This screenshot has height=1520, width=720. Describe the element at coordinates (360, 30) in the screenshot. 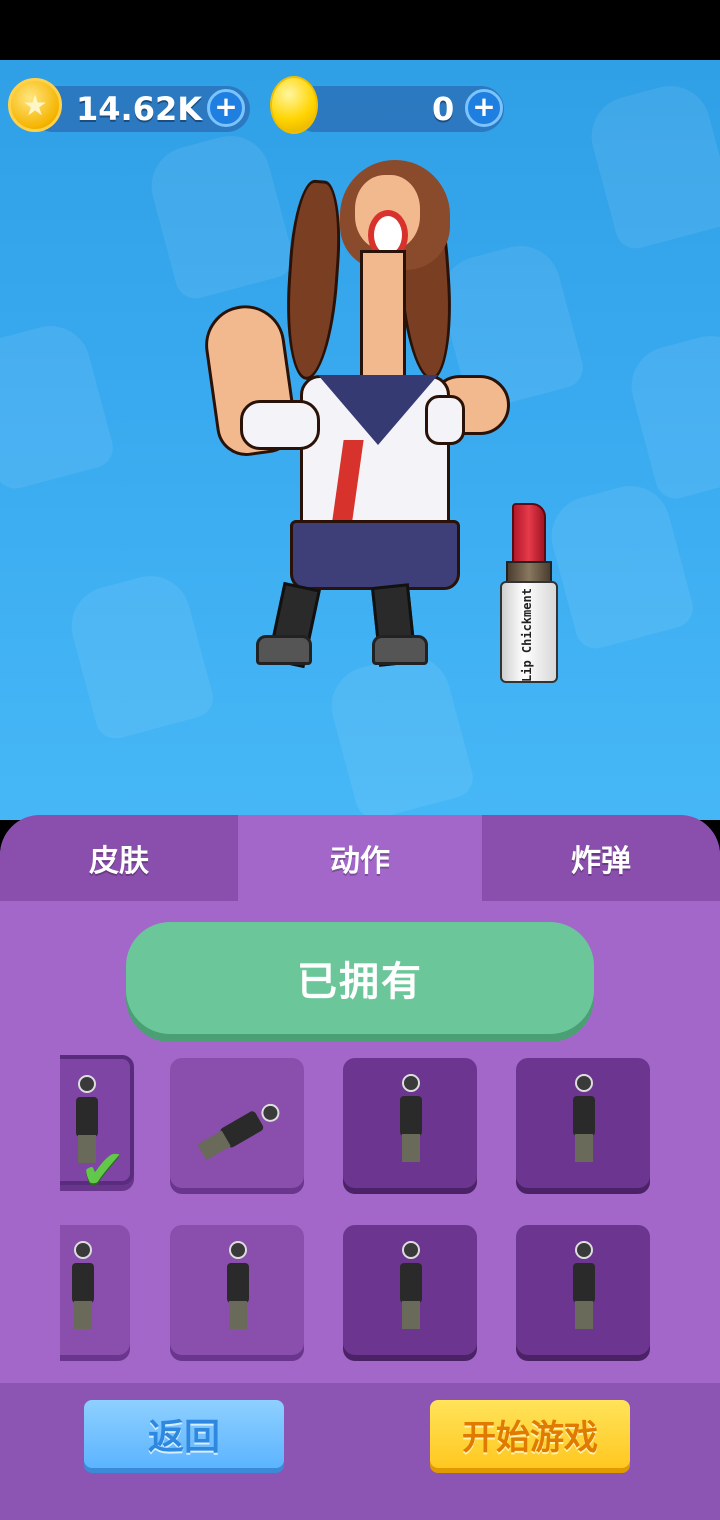

I see `status-bar` at that location.